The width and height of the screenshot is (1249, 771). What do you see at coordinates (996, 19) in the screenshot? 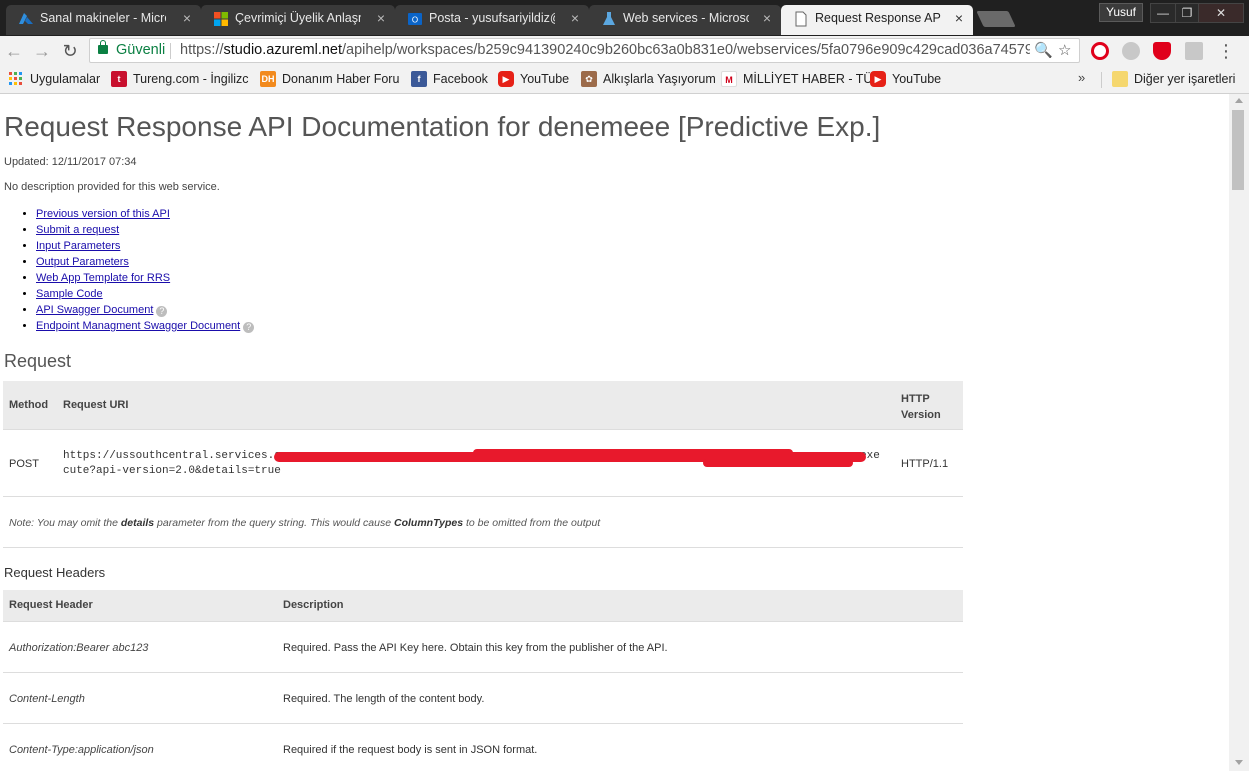
I see `new-tab-button` at bounding box center [996, 19].